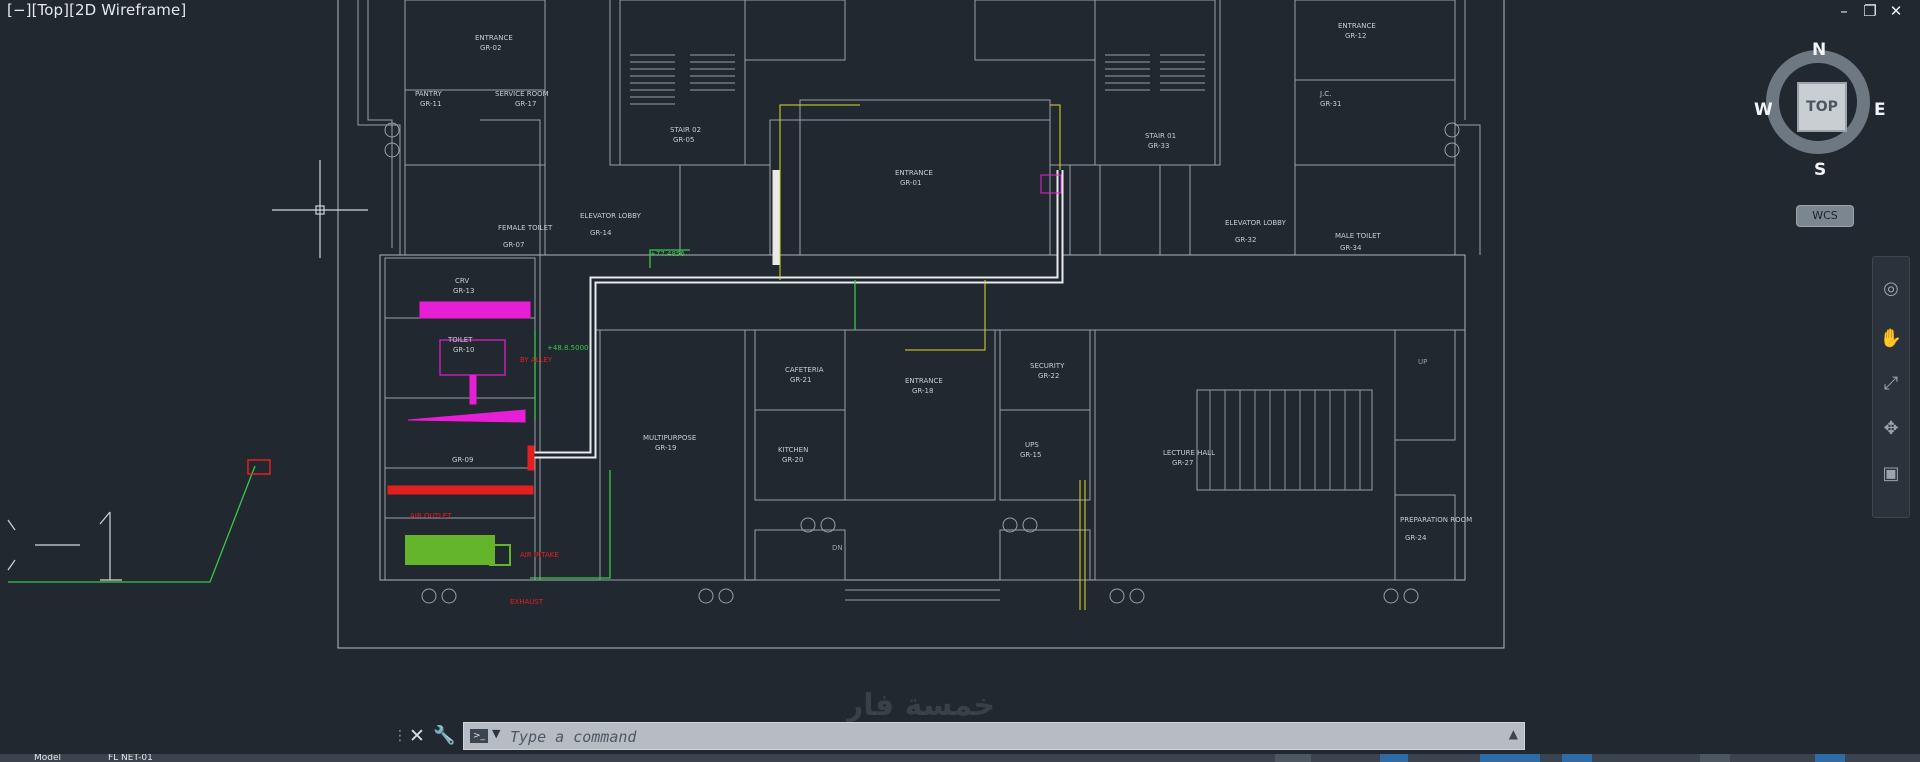 Image resolution: width=1920 pixels, height=762 pixels. Describe the element at coordinates (513, 245) in the screenshot. I see `room-code: GR-07` at that location.